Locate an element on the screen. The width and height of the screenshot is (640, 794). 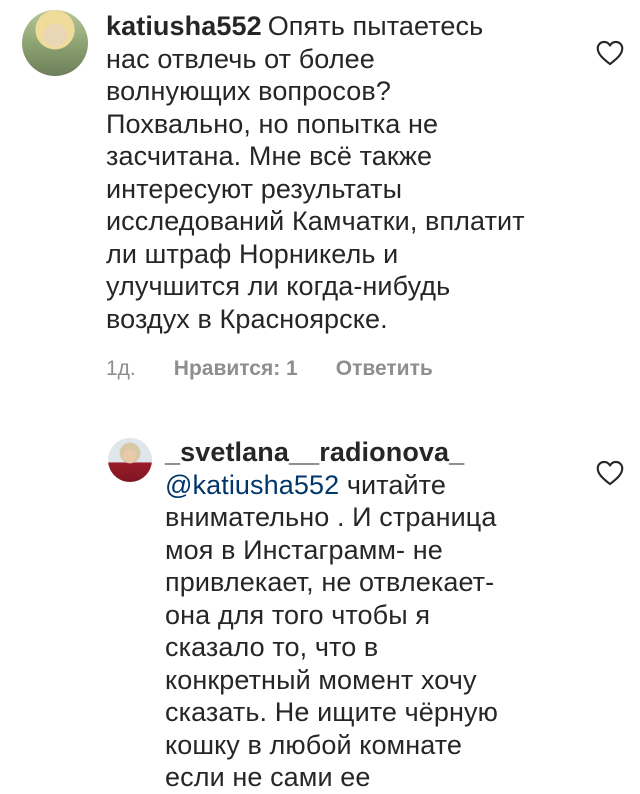
mention-link: @katiusha552 is located at coordinates (252, 485).